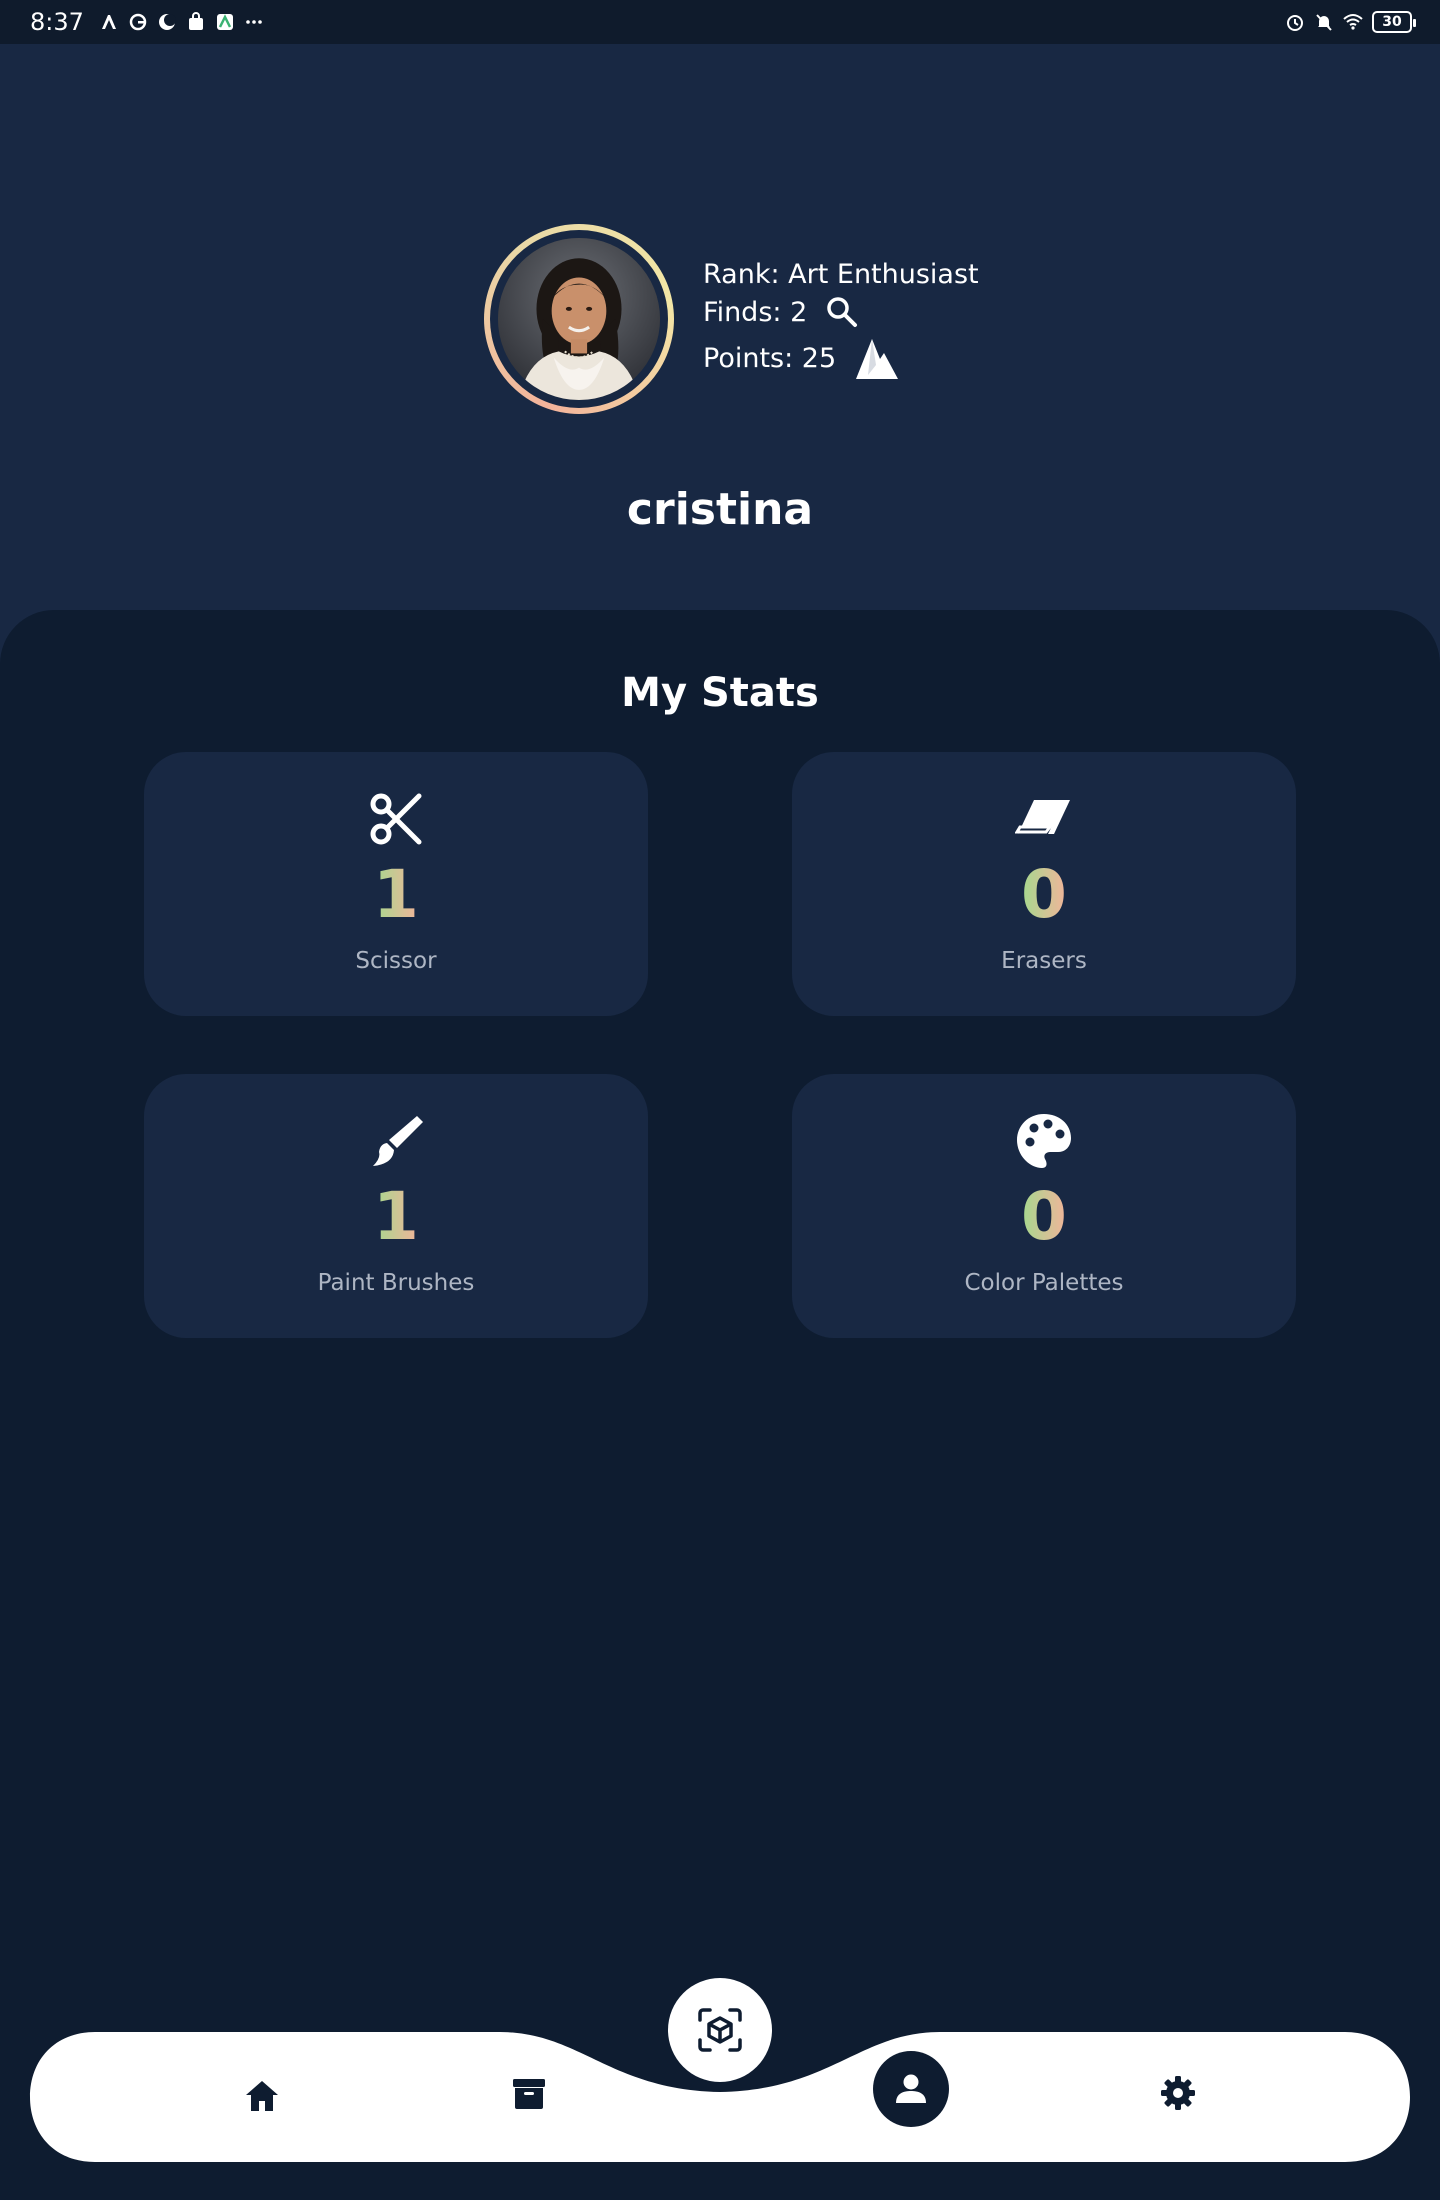 The height and width of the screenshot is (2200, 1440). I want to click on wifi-icon, so click(1353, 22).